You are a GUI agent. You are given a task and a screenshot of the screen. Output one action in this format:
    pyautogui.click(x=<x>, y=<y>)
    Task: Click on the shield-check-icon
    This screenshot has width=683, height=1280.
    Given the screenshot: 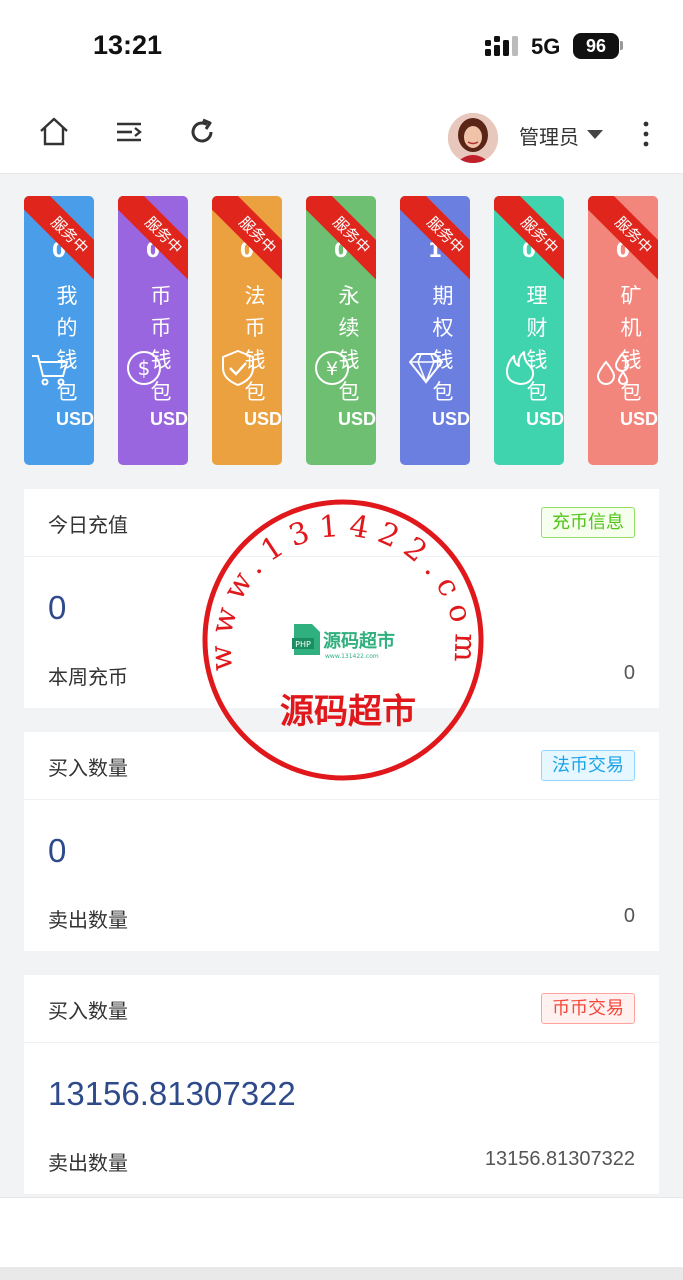 What is the action you would take?
    pyautogui.click(x=238, y=368)
    